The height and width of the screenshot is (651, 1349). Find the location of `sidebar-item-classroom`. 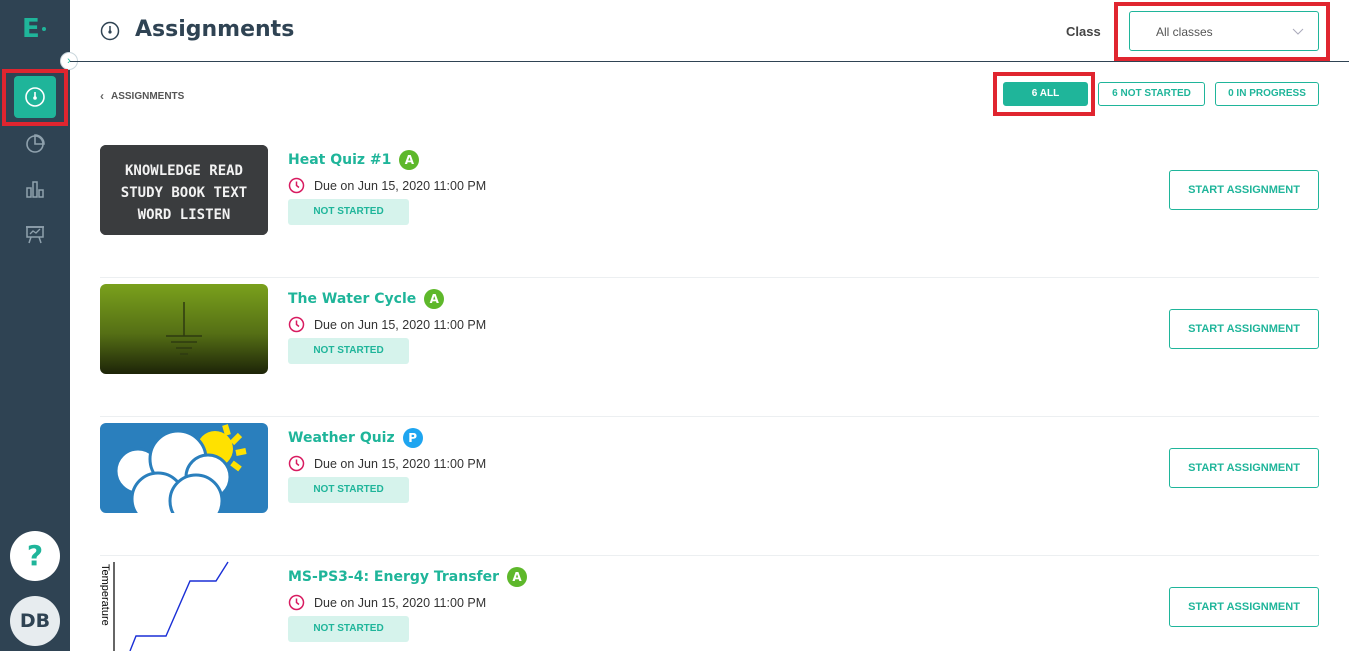

sidebar-item-classroom is located at coordinates (35, 234).